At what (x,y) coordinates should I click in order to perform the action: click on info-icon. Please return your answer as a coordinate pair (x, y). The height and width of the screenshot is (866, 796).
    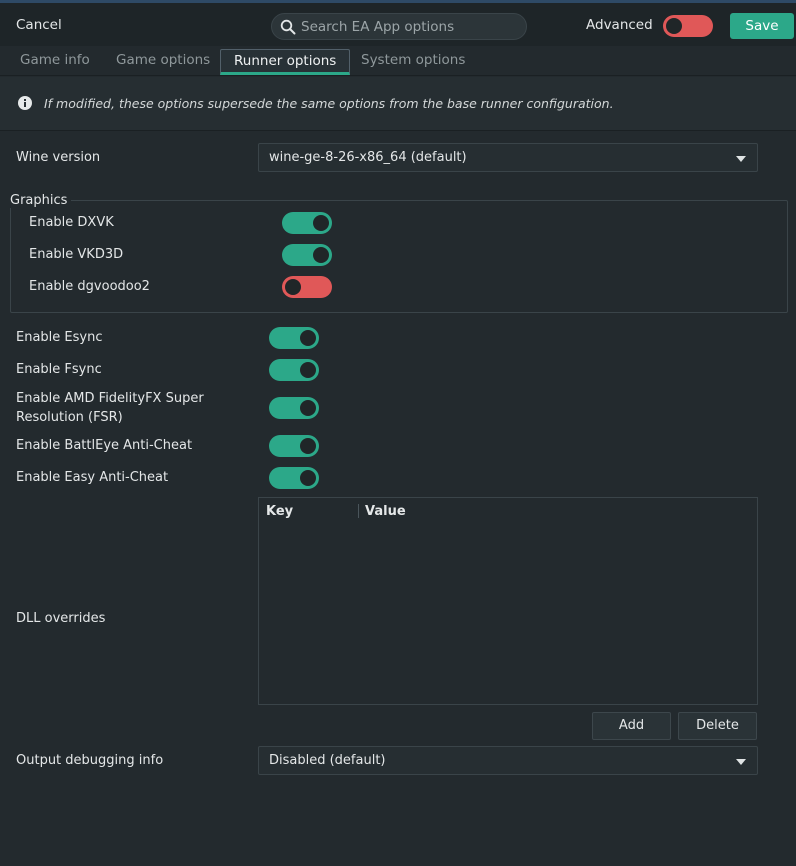
    Looking at the image, I should click on (25, 103).